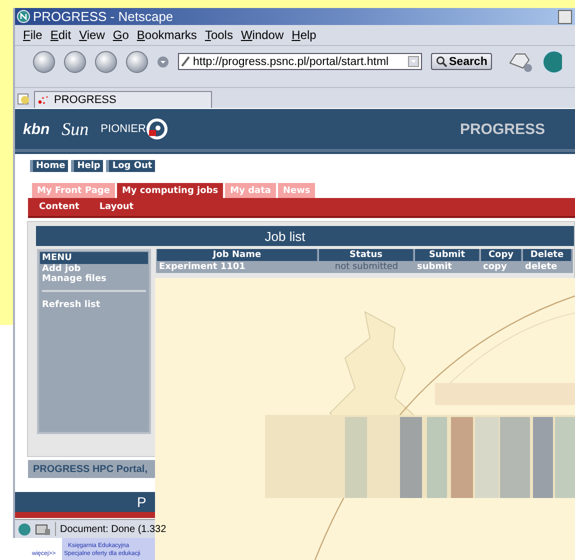 The image size is (575, 560). What do you see at coordinates (218, 35) in the screenshot?
I see `menu-item: Tools` at bounding box center [218, 35].